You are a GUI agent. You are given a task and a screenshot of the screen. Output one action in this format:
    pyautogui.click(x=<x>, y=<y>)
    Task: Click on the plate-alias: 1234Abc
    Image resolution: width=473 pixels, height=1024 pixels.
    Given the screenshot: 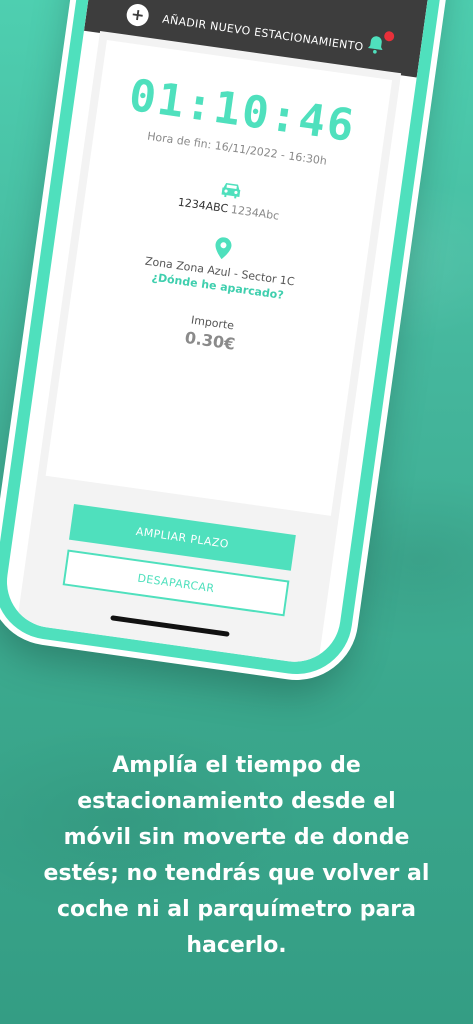 What is the action you would take?
    pyautogui.click(x=255, y=213)
    